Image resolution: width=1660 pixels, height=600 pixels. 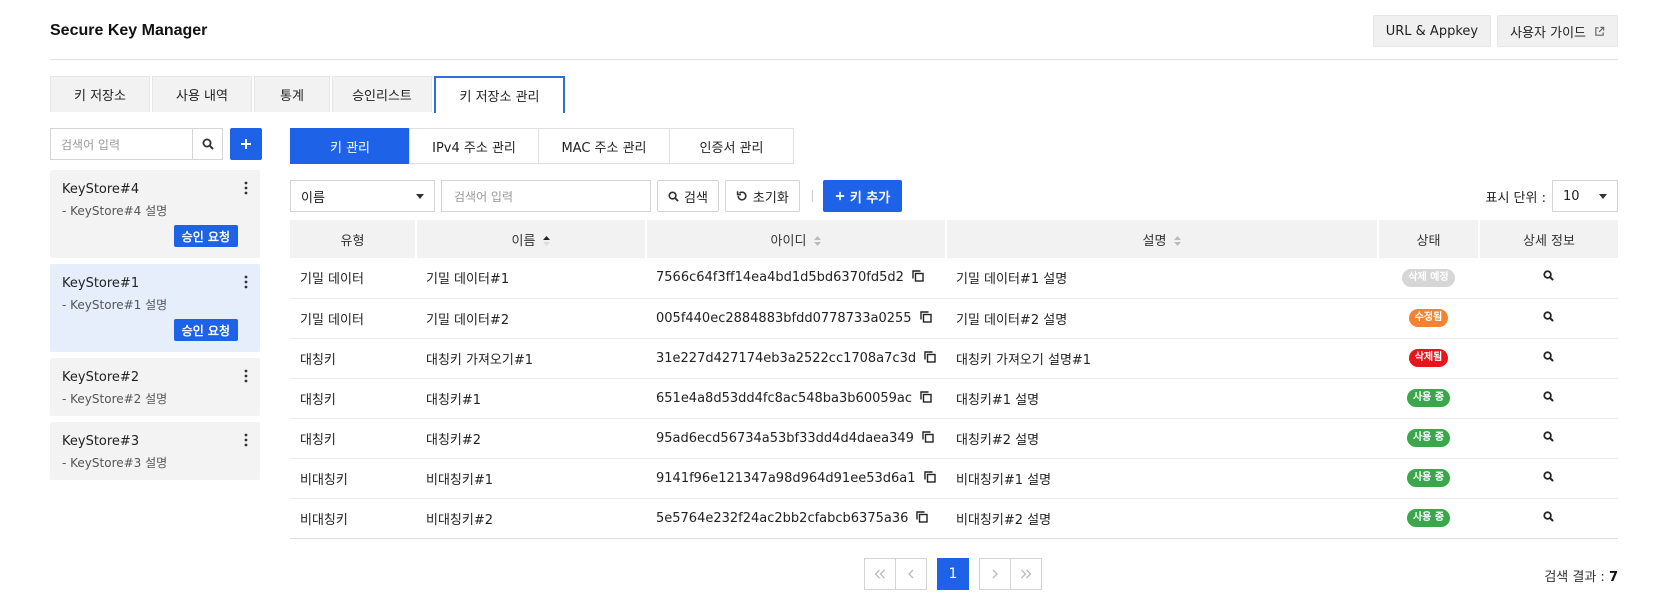 I want to click on cell-type: 기밀 데이터, so click(x=353, y=318).